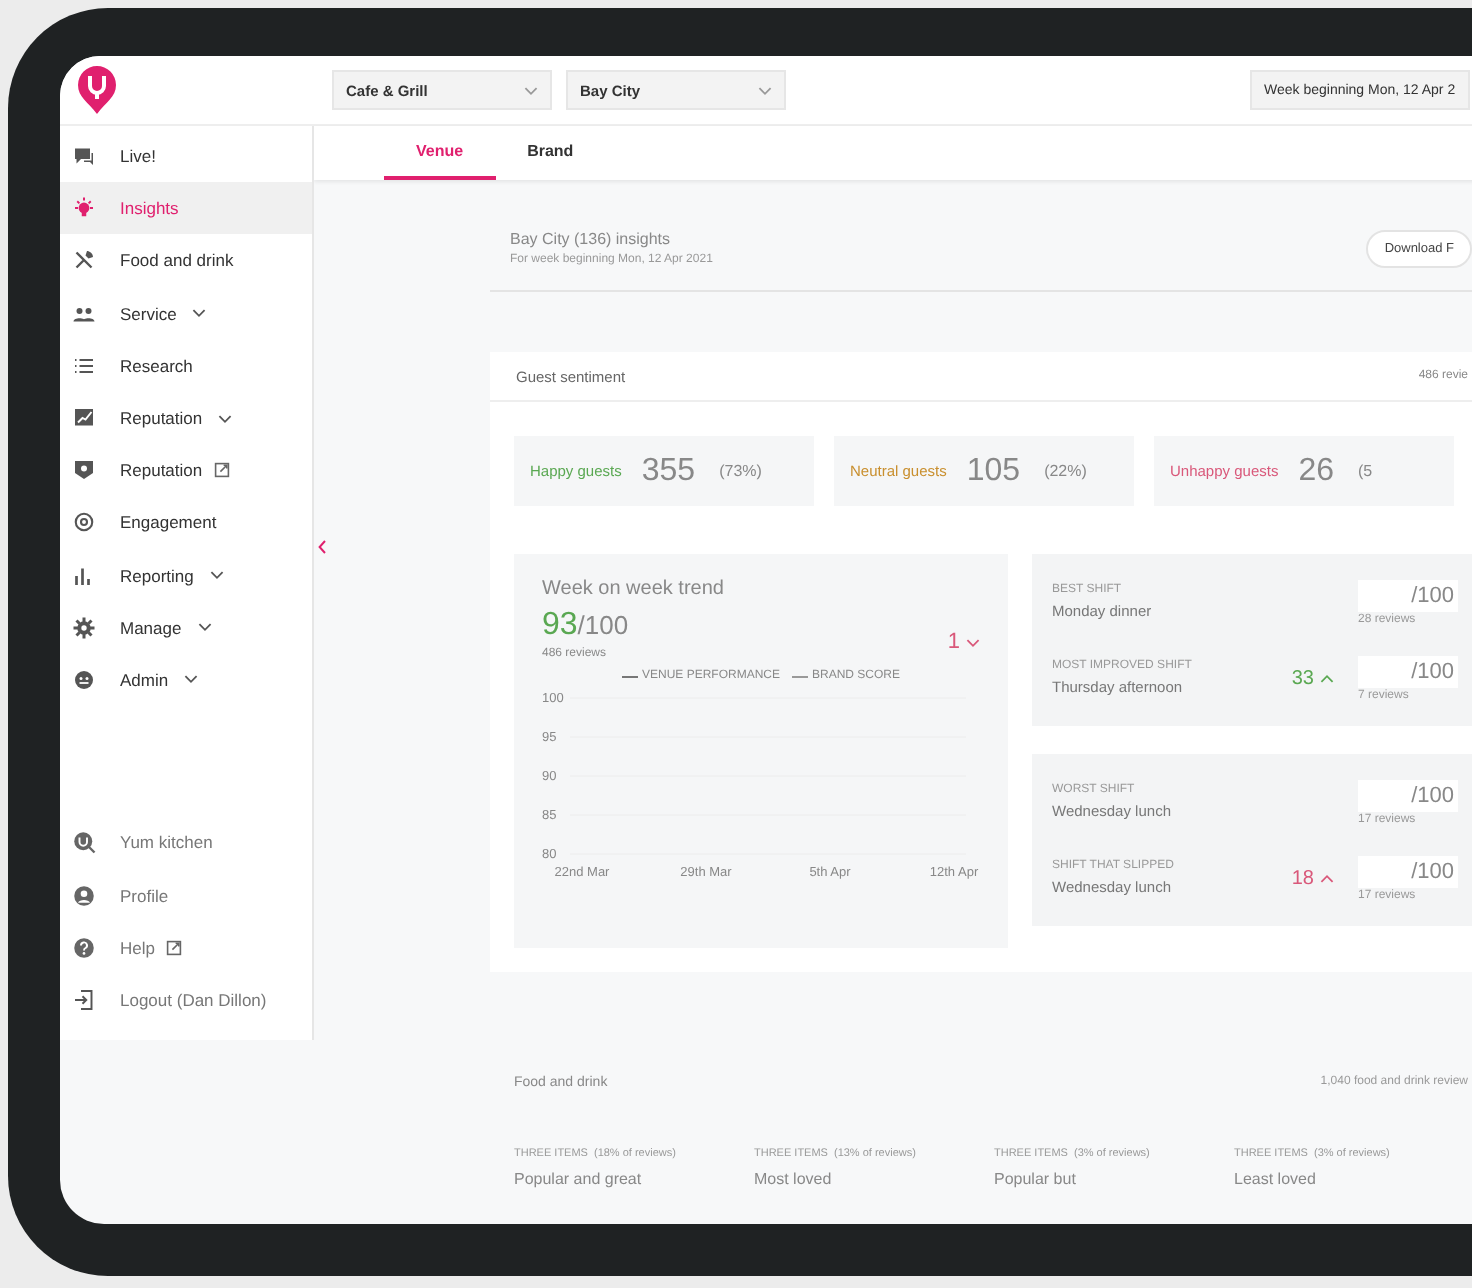 This screenshot has width=1472, height=1288. Describe the element at coordinates (560, 626) in the screenshot. I see `score-value: 93` at that location.